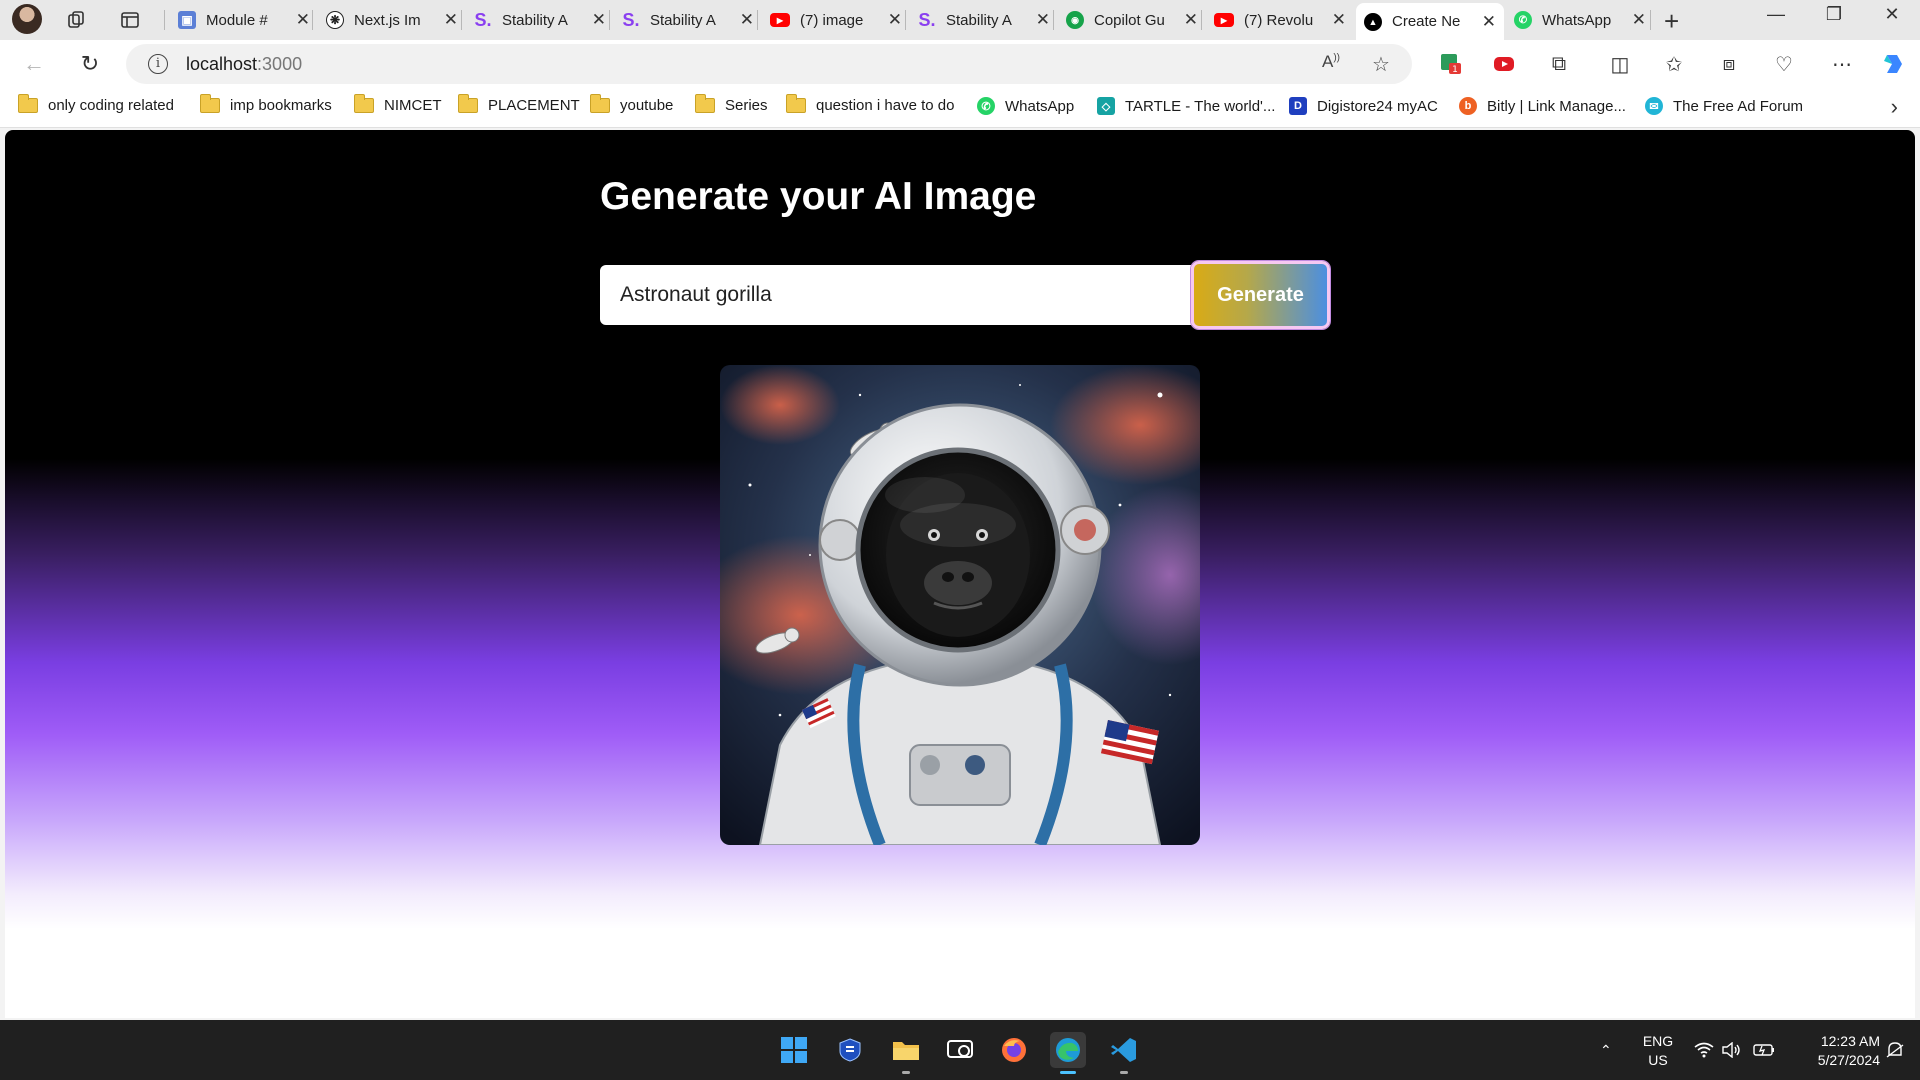  I want to click on read-aloud-icon: A)), so click(1331, 62).